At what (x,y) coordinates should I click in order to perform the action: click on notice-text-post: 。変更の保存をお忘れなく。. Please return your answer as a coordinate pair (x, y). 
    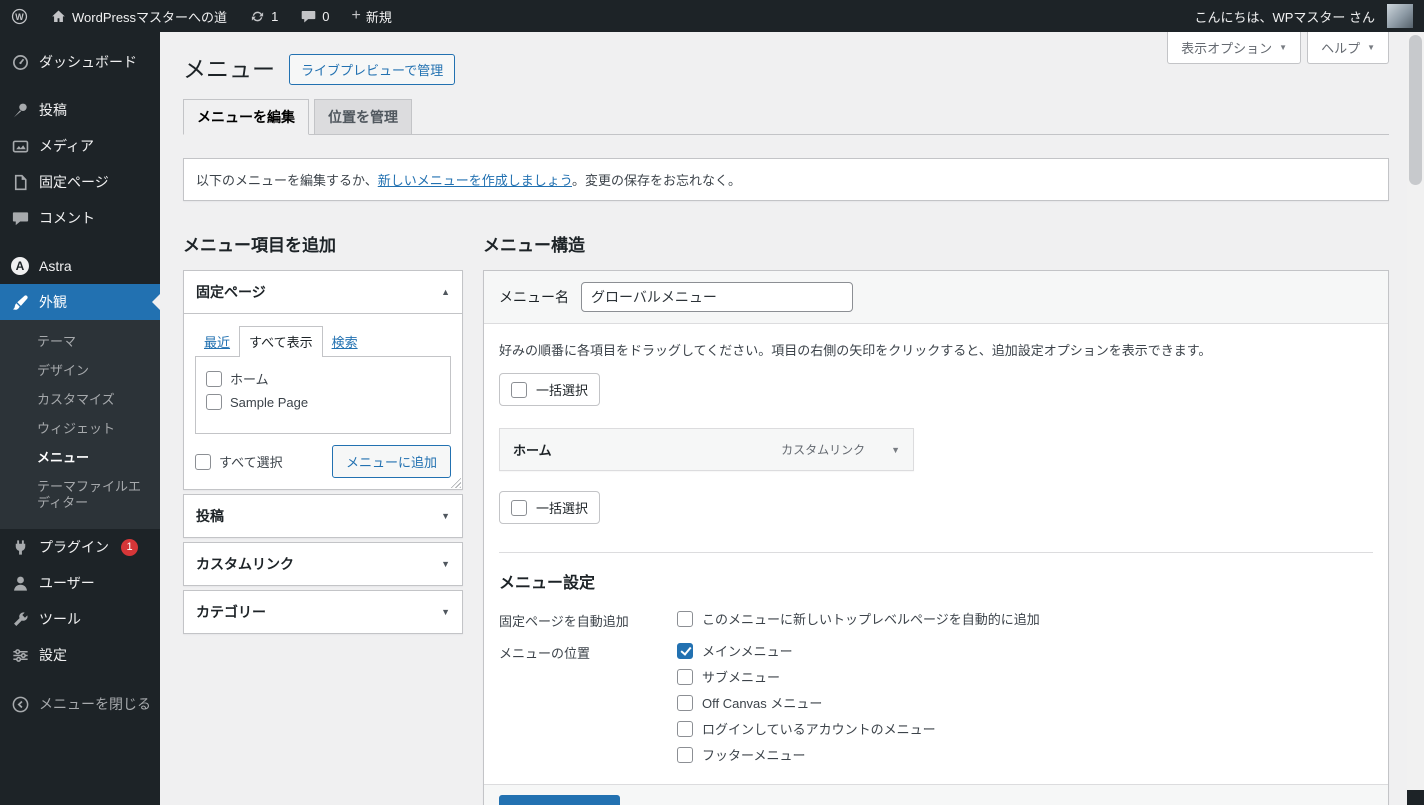
    Looking at the image, I should click on (656, 180).